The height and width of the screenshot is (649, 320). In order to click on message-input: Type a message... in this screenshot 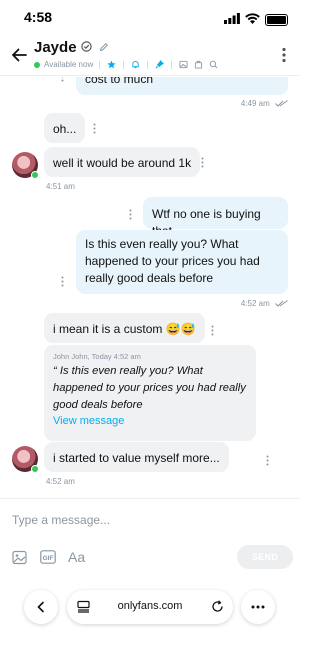, I will do `click(61, 520)`.